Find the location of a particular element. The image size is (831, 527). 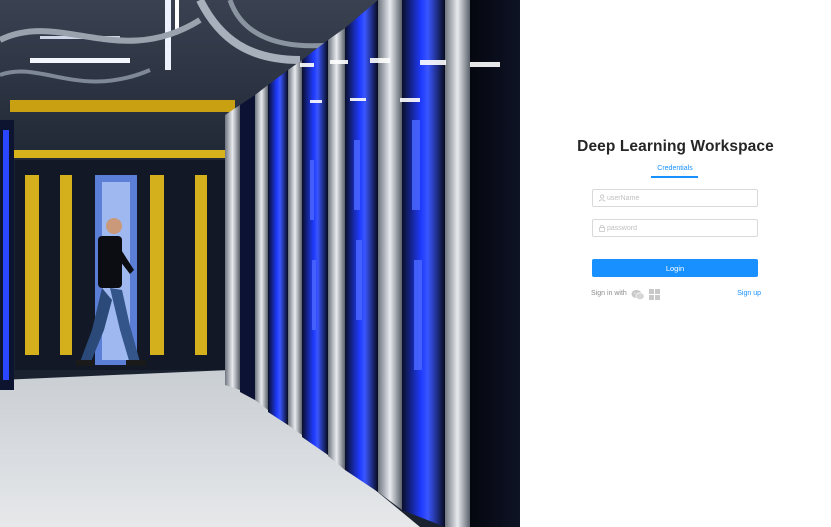

username-field is located at coordinates (675, 198).